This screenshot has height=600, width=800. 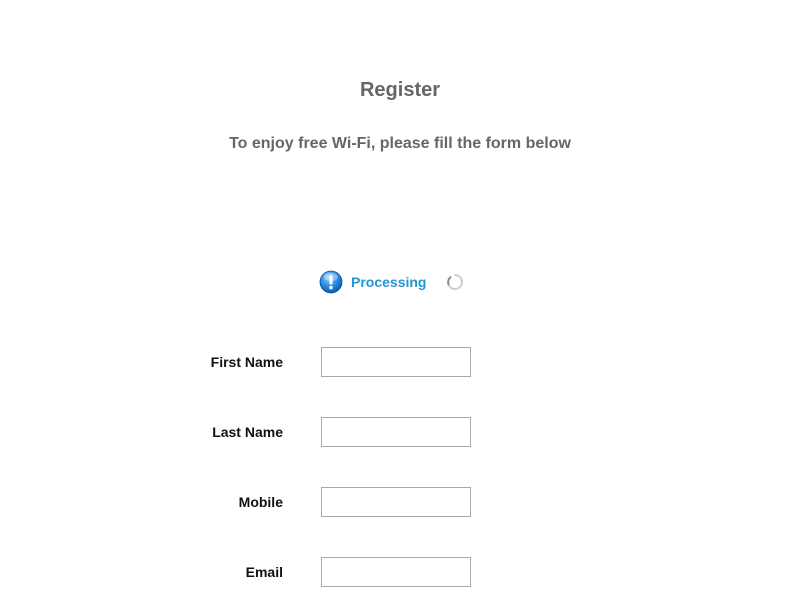 What do you see at coordinates (264, 572) in the screenshot?
I see `email-label: Email` at bounding box center [264, 572].